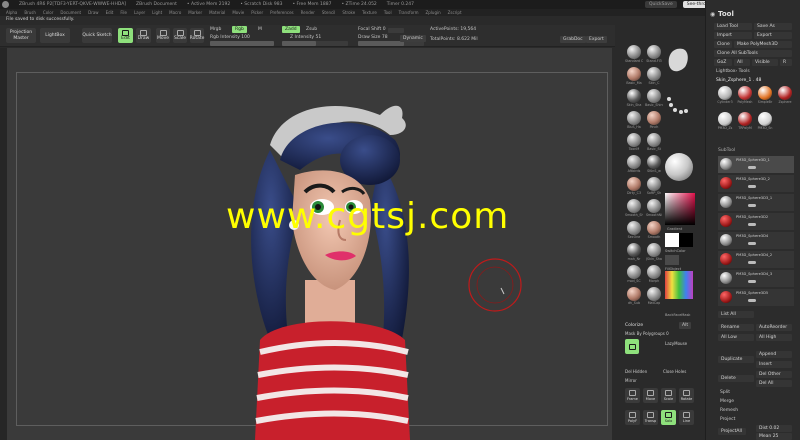 The image size is (800, 440). What do you see at coordinates (774, 354) in the screenshot?
I see `append-button: Append` at bounding box center [774, 354].